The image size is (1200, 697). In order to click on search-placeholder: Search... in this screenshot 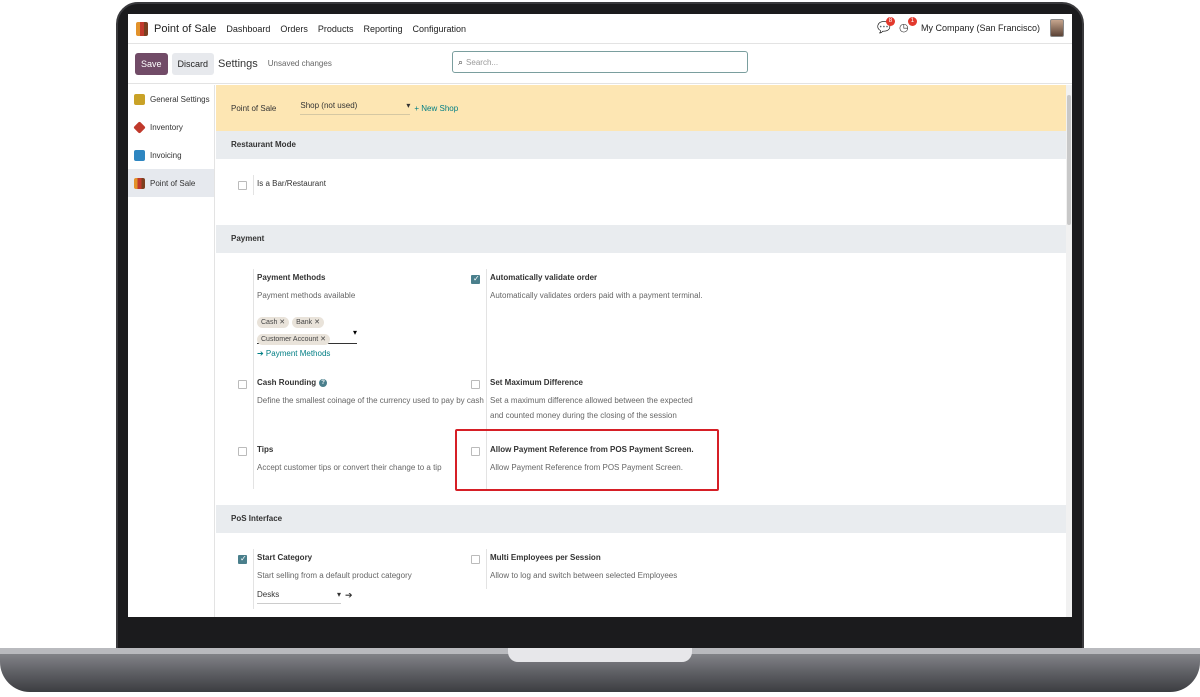, I will do `click(482, 62)`.